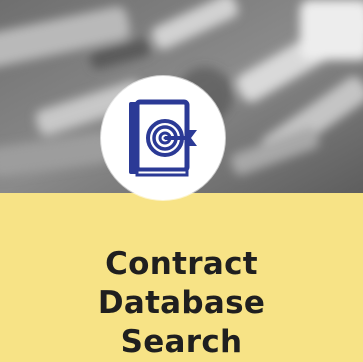  I want to click on icon-badge, so click(163, 138).